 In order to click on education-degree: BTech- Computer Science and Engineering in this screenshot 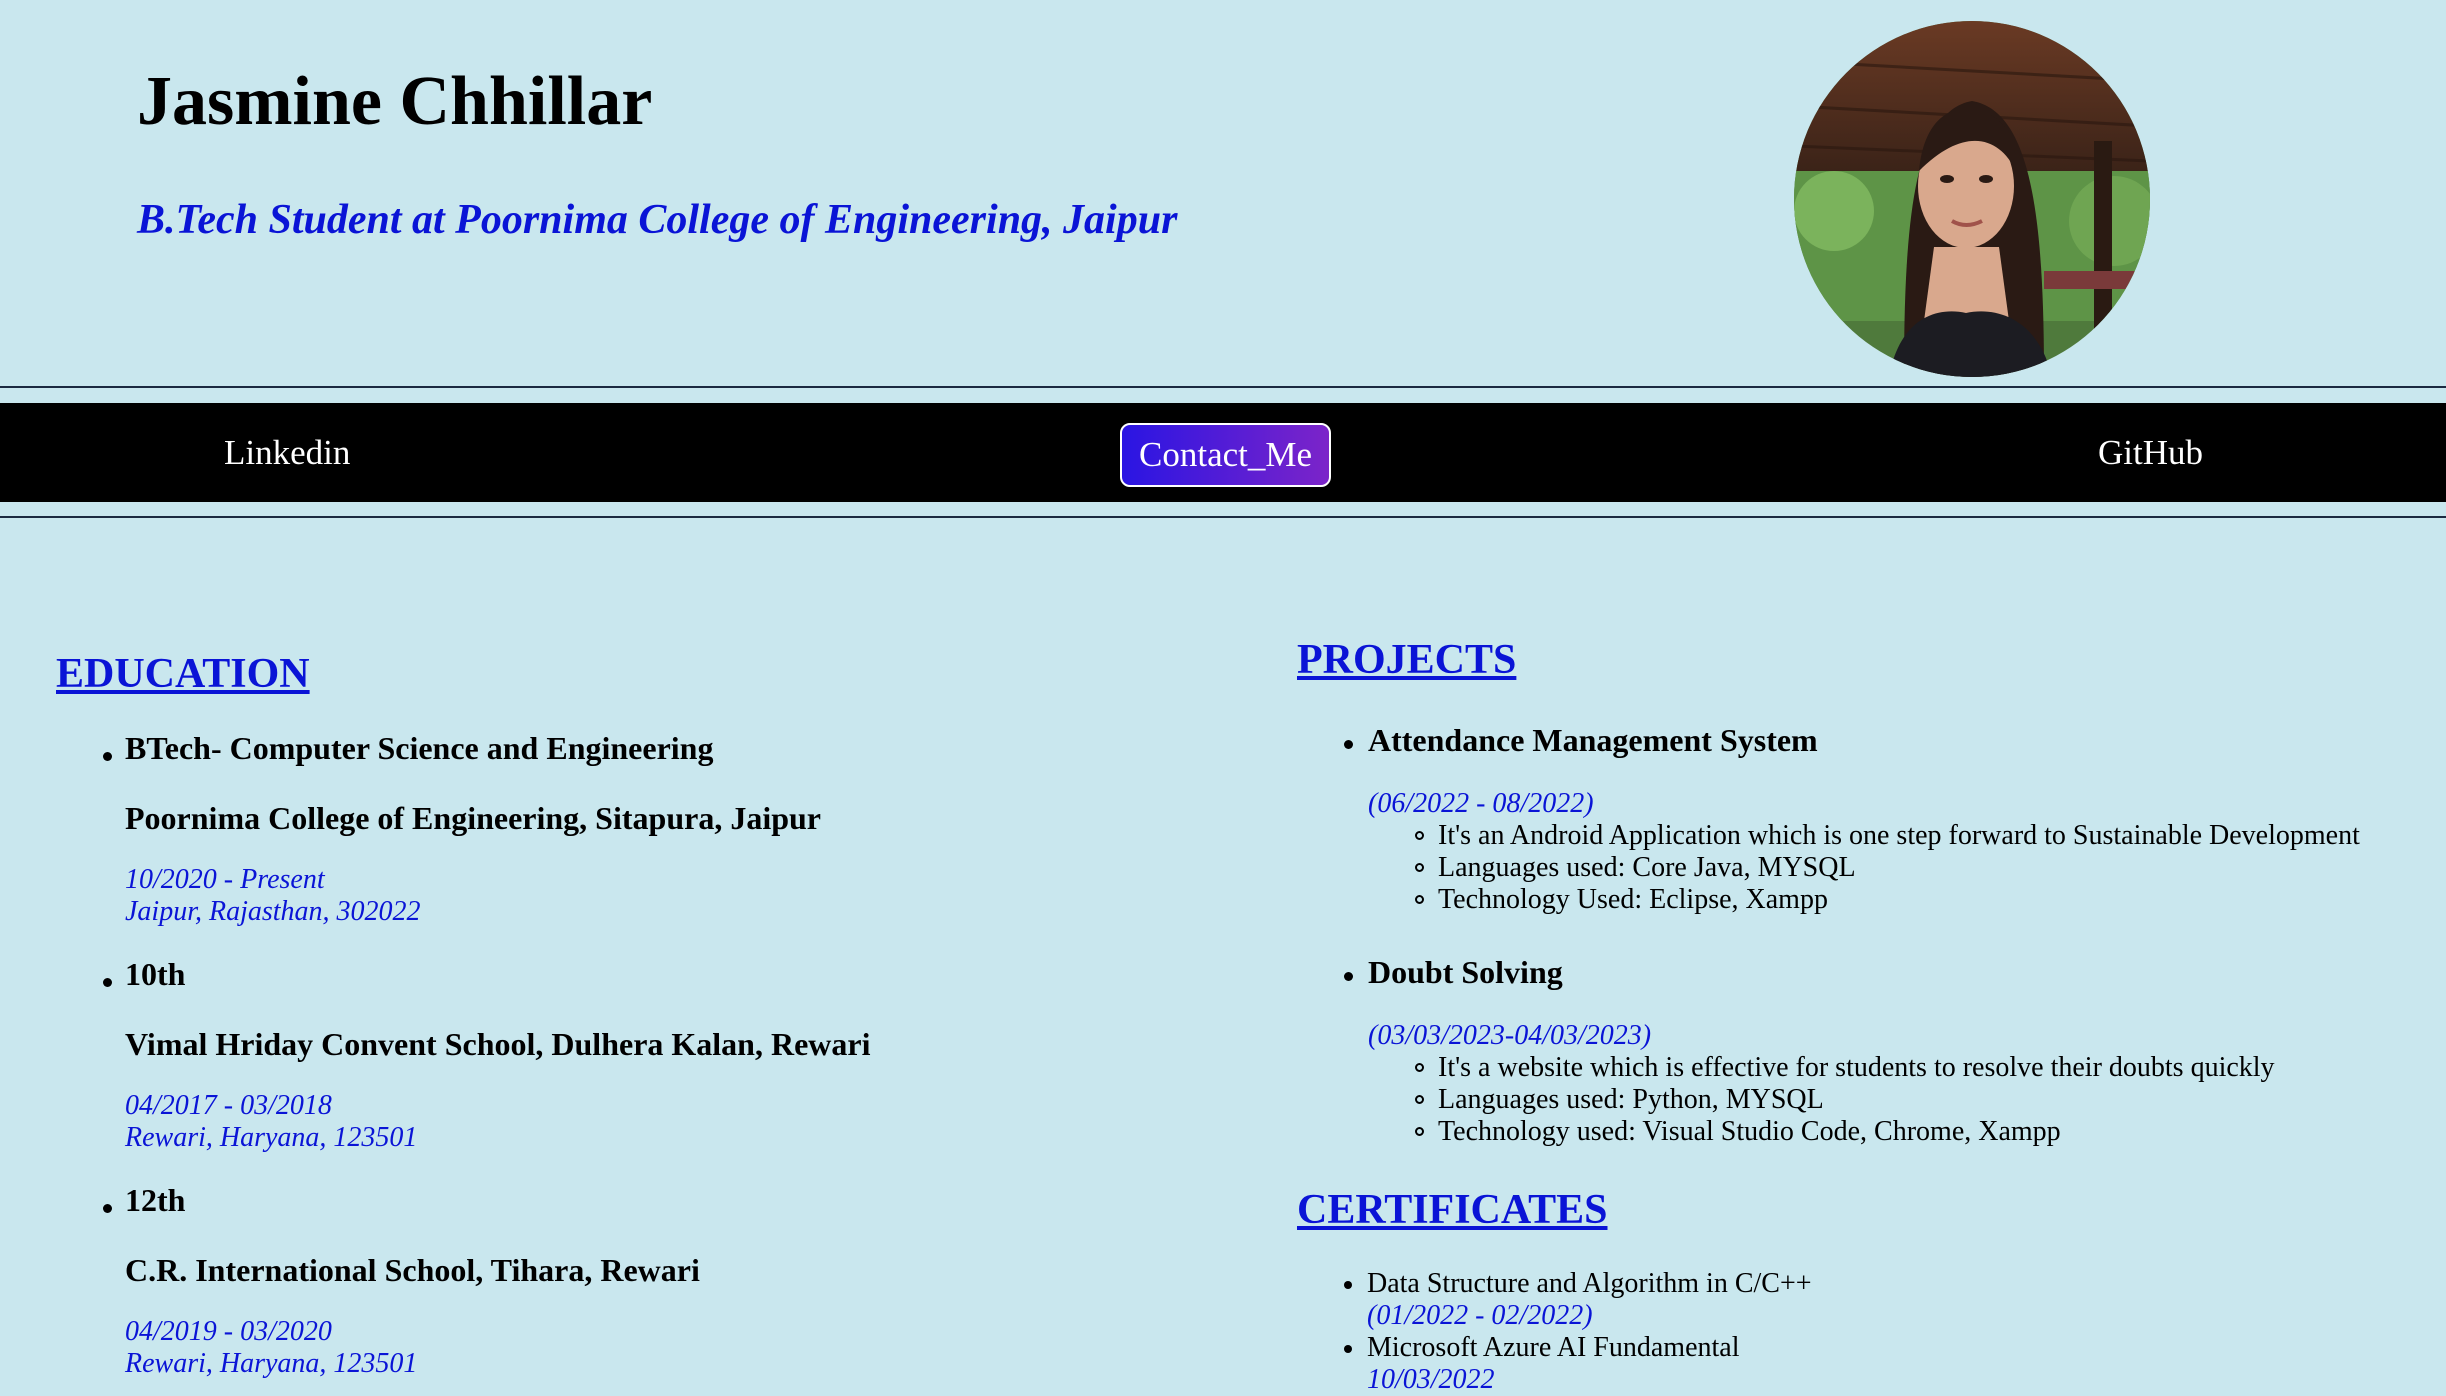, I will do `click(419, 748)`.